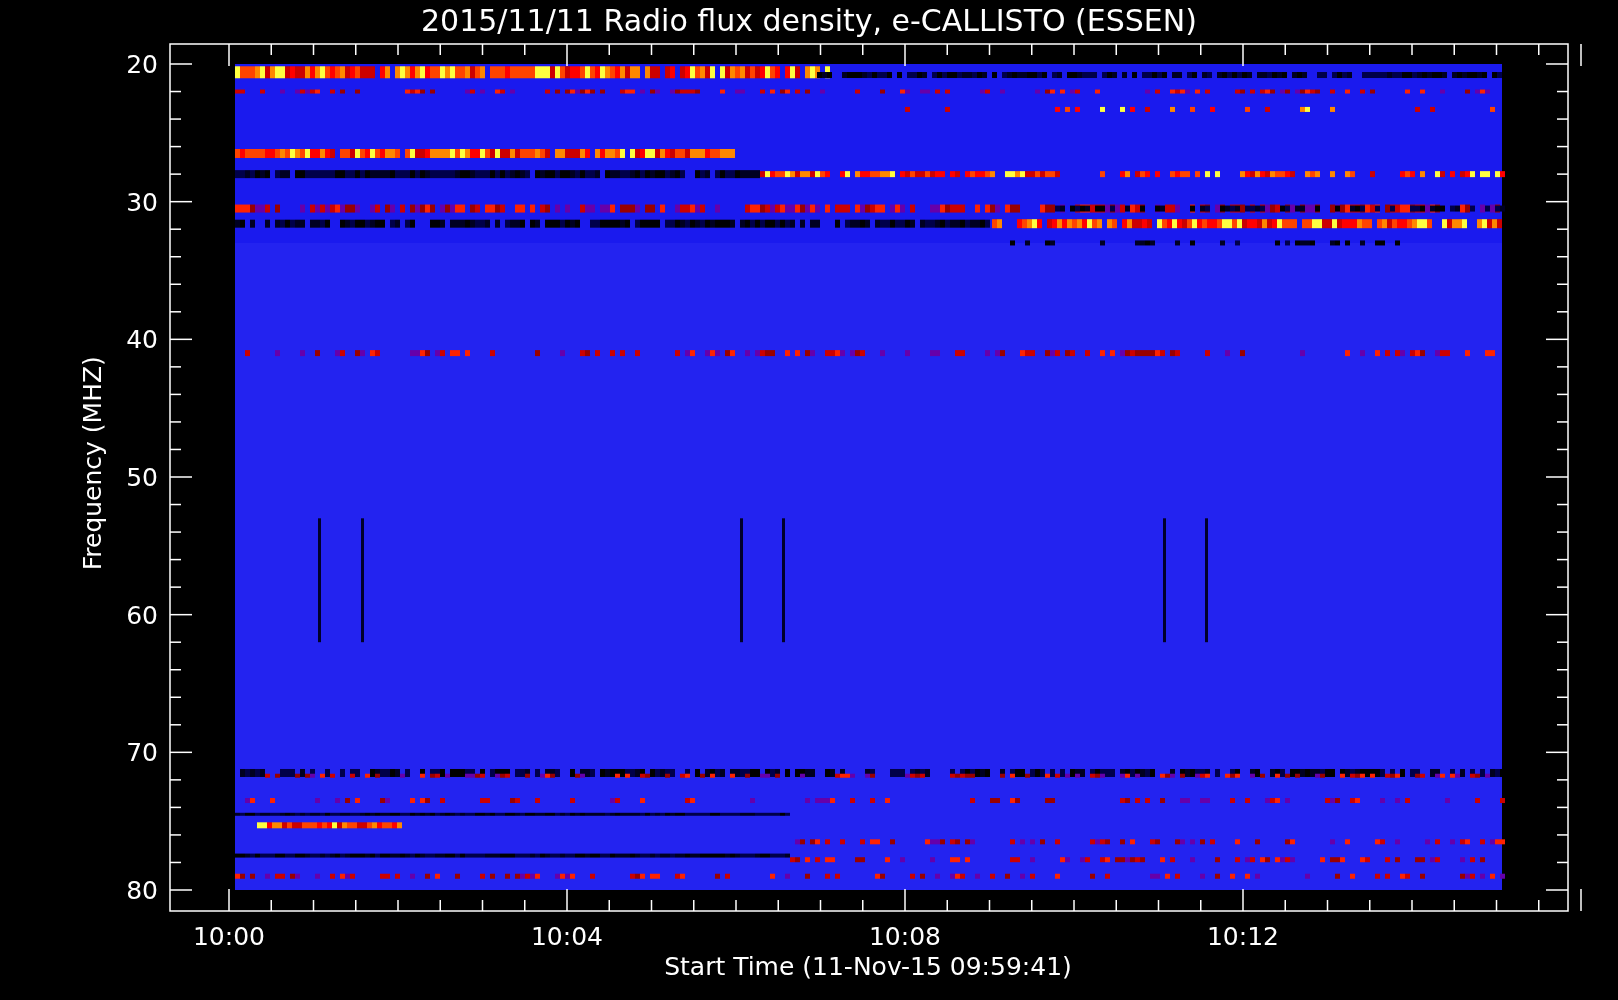  I want to click on x-tick-label: 10:08, so click(905, 936).